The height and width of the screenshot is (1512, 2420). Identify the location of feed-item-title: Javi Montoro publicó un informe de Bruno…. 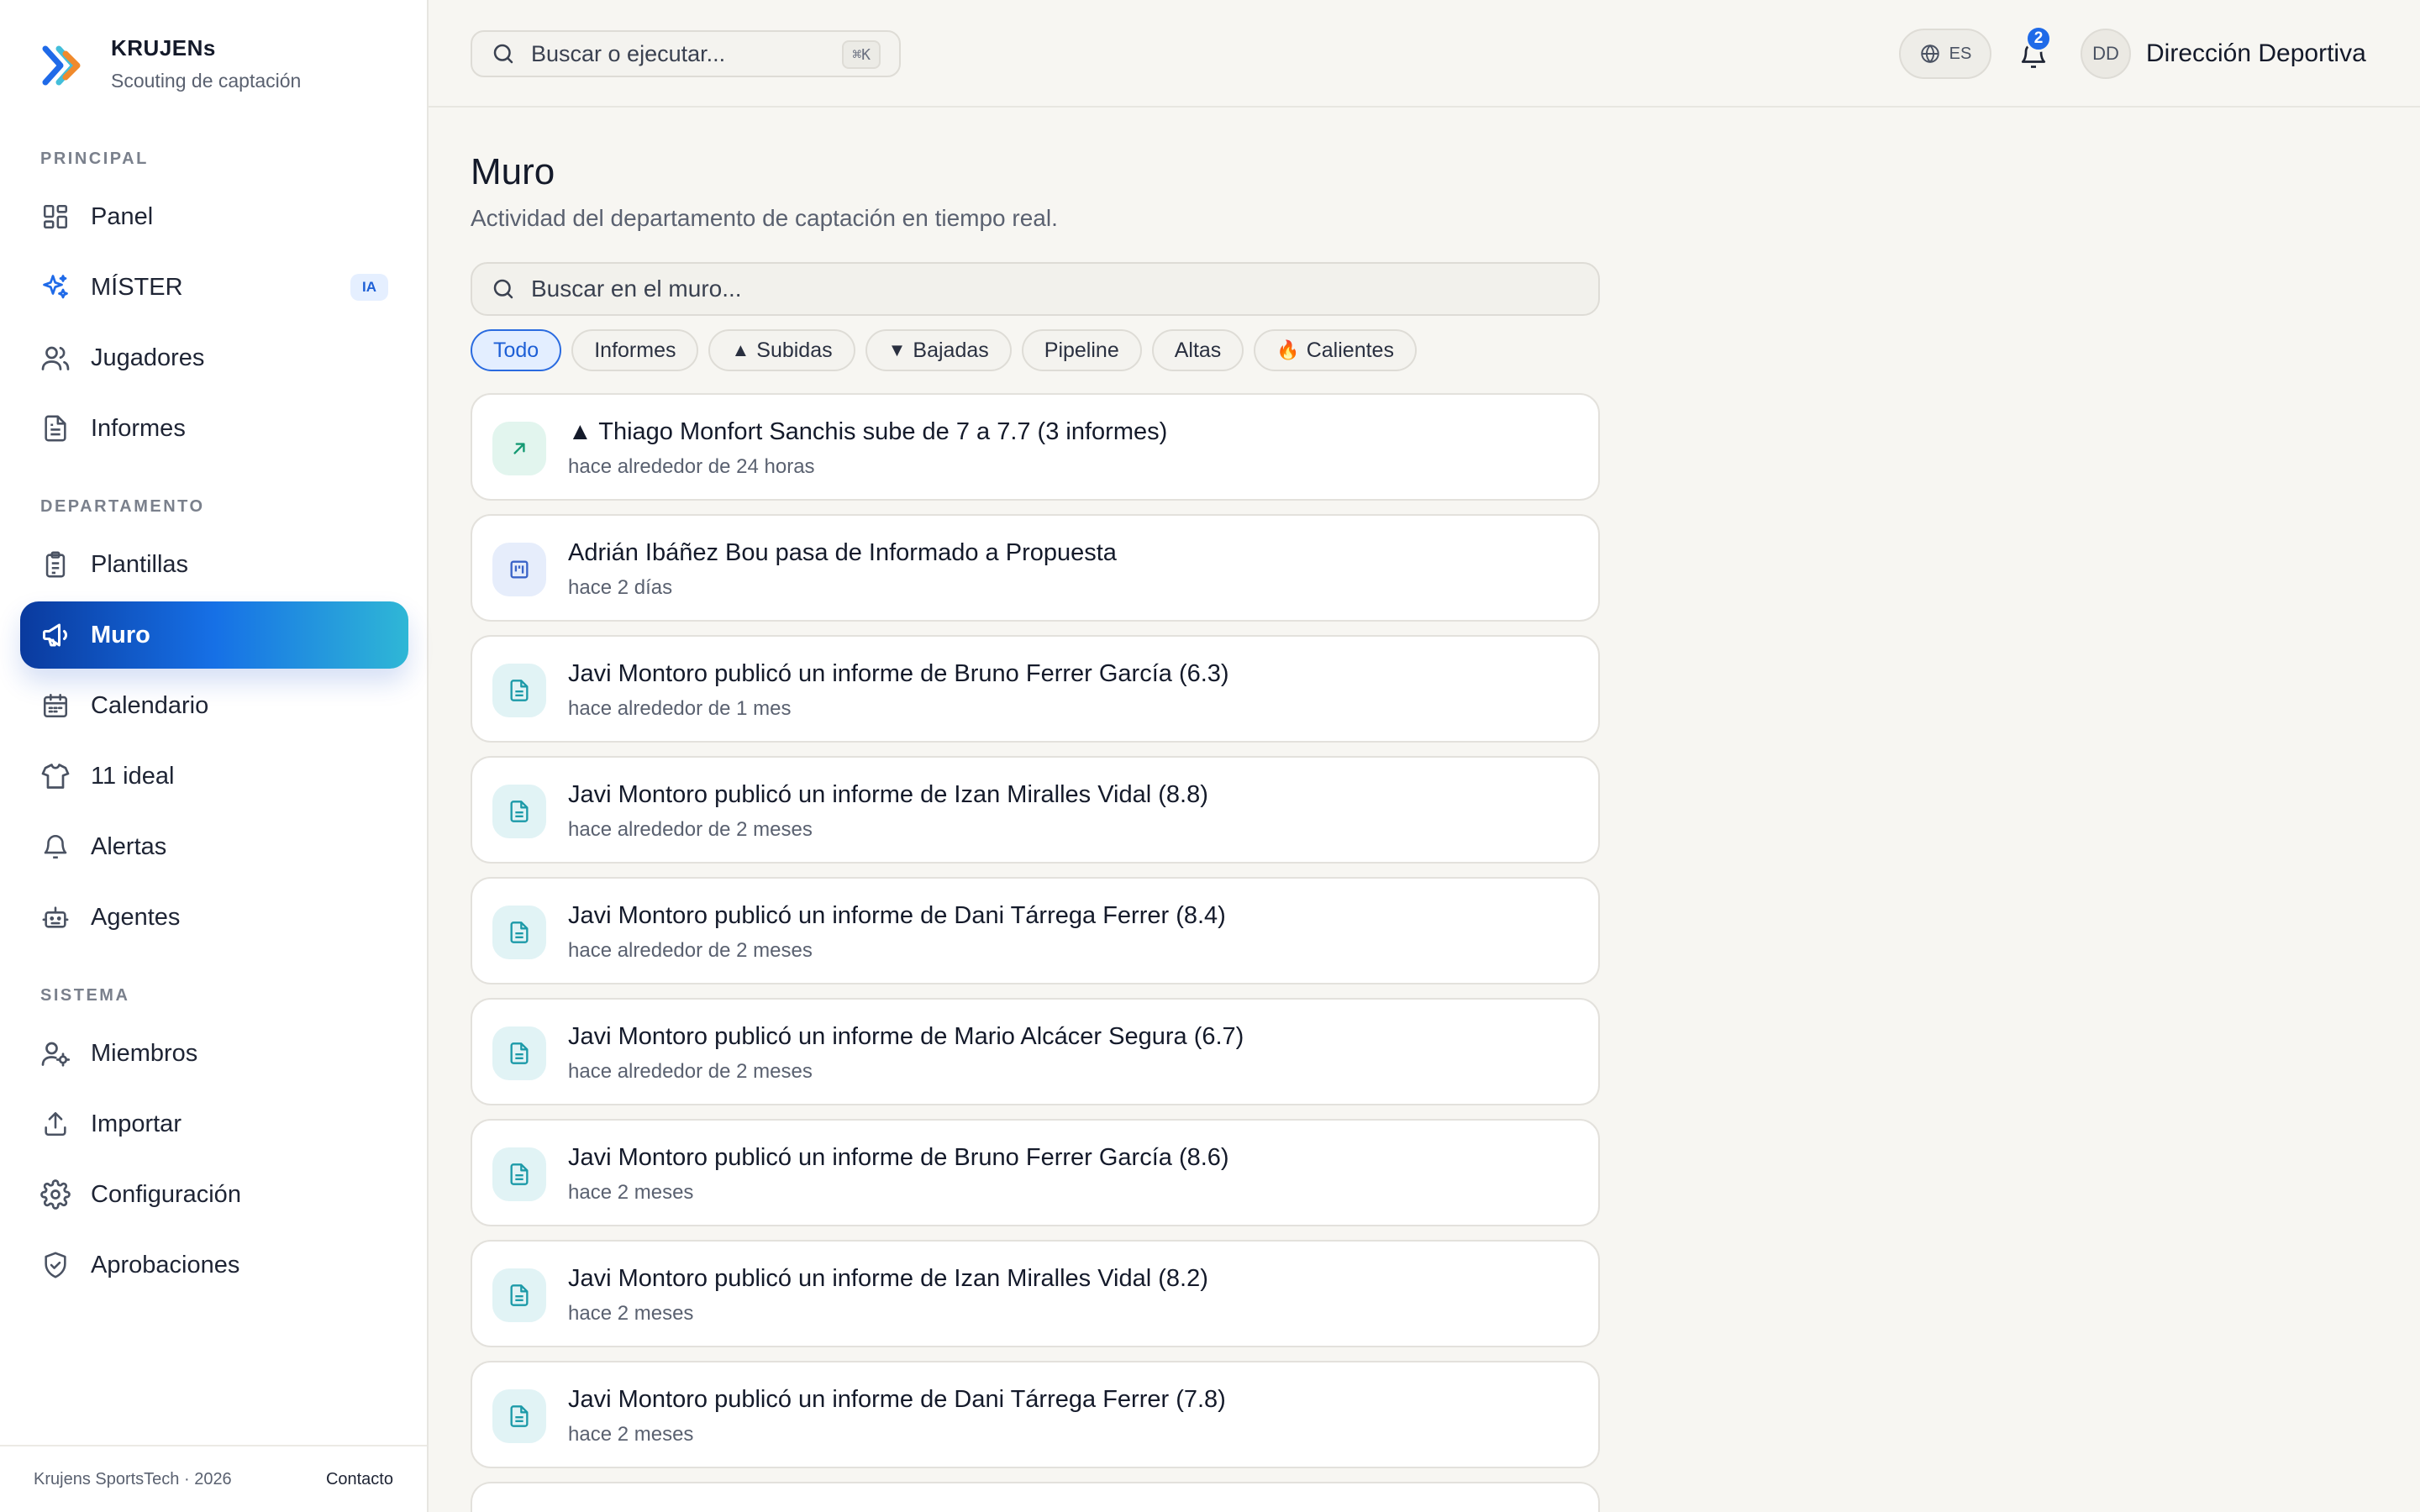
(899, 673).